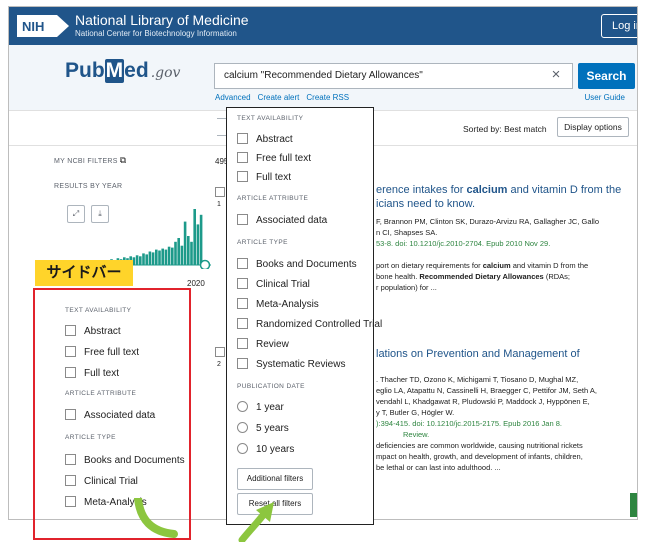 The image size is (645, 542). Describe the element at coordinates (33, 26) in the screenshot. I see `nih-logo-text: NIH` at that location.